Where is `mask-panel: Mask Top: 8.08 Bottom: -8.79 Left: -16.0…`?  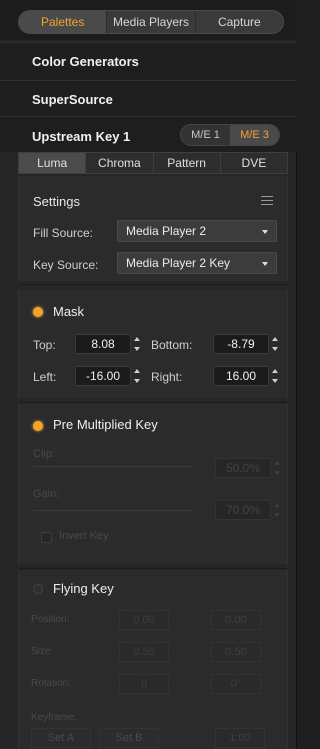 mask-panel: Mask Top: 8.08 Bottom: -8.79 Left: -16.0… is located at coordinates (153, 341).